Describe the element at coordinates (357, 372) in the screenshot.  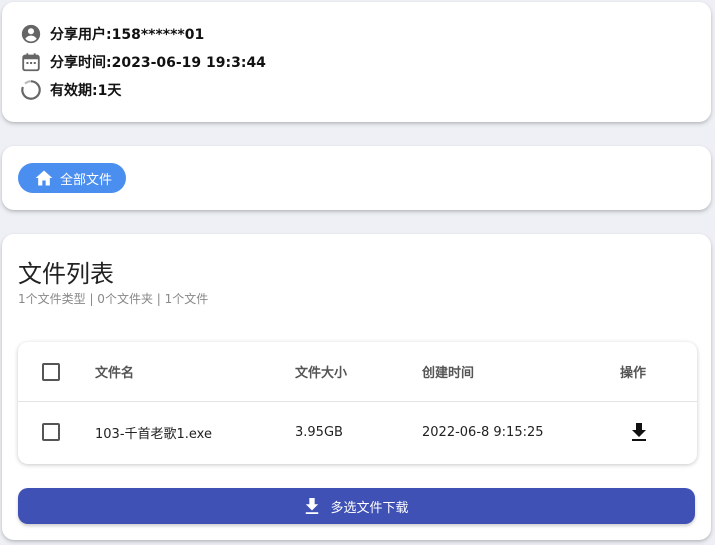
I see `table-header-row: 文件名 文件大小 创建时间 操作` at that location.